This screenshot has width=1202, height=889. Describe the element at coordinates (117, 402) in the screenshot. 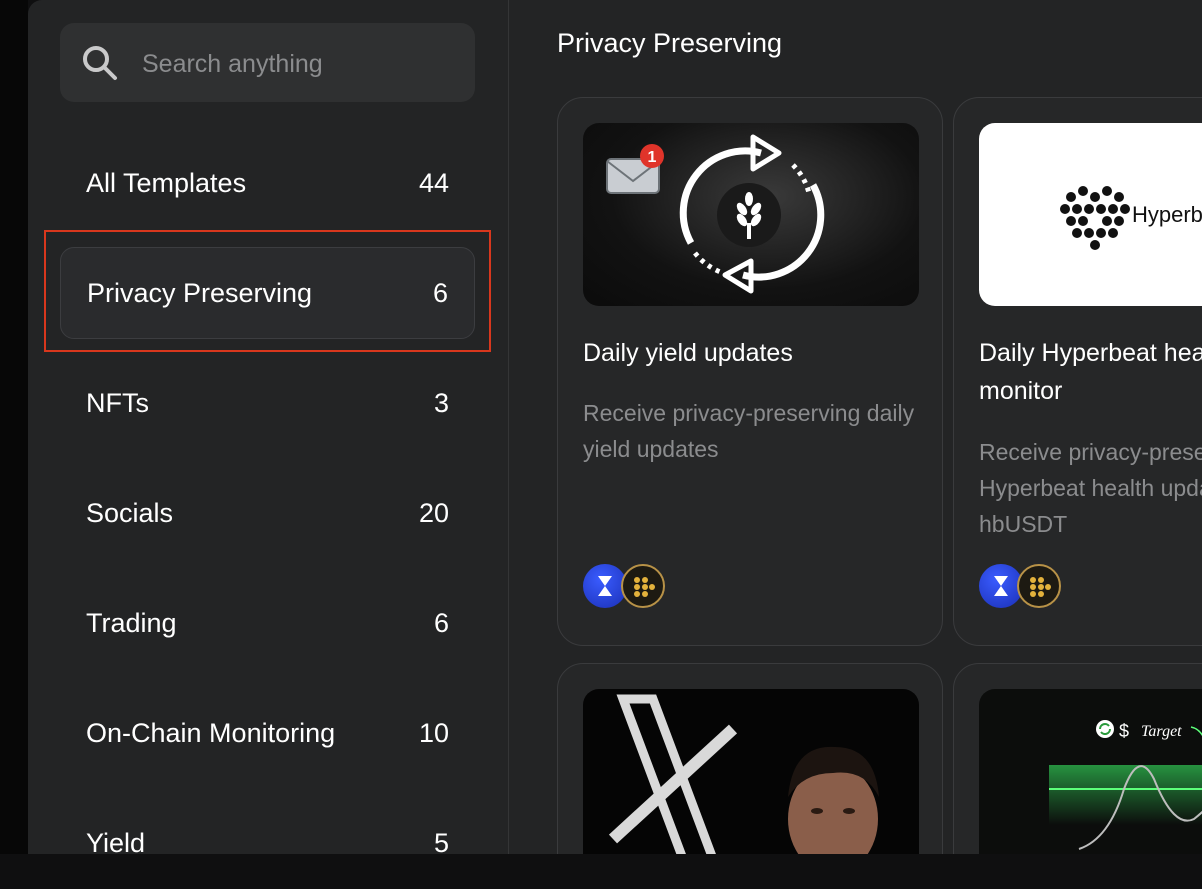

I see `category-label: NFTs` at that location.